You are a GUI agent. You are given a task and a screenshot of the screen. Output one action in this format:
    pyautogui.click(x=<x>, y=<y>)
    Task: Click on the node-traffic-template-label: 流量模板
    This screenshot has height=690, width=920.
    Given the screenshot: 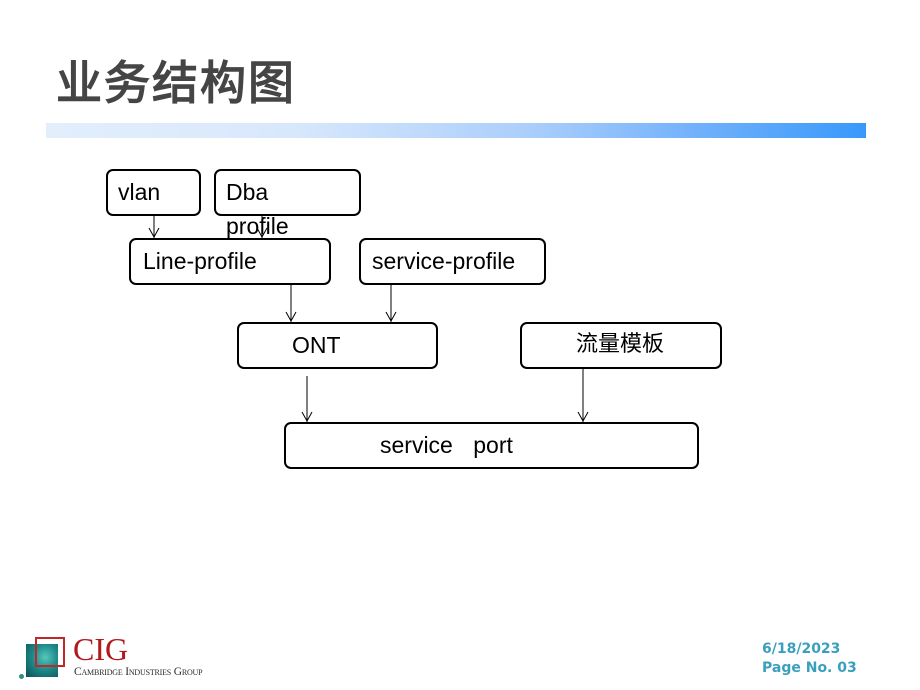 What is the action you would take?
    pyautogui.click(x=620, y=344)
    